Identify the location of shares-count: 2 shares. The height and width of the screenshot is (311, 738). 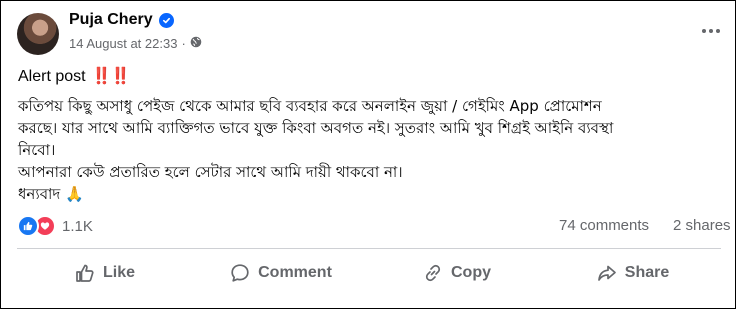
(702, 225).